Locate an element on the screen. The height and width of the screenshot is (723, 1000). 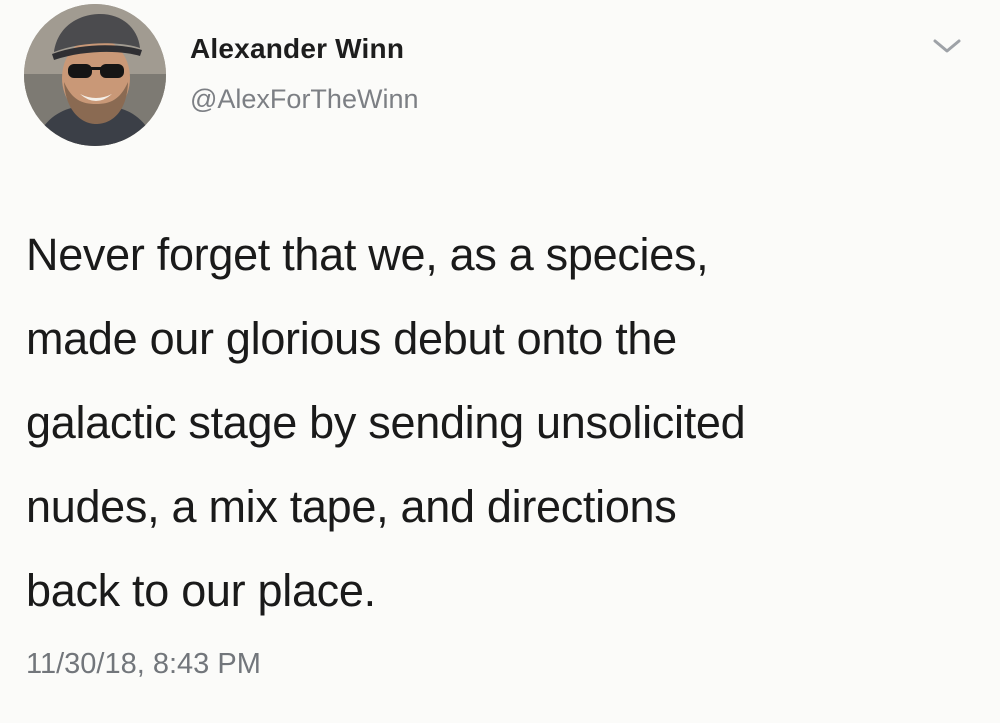
tweet-timestamp: 11/30/18, 8:43 PM is located at coordinates (143, 664).